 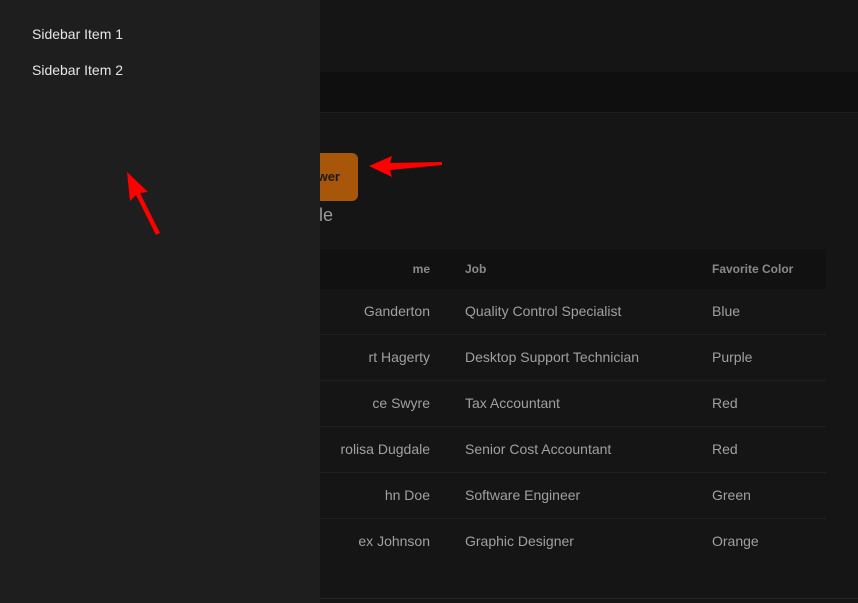 I want to click on column-header-favorite-color: Favorite Color, so click(x=752, y=269).